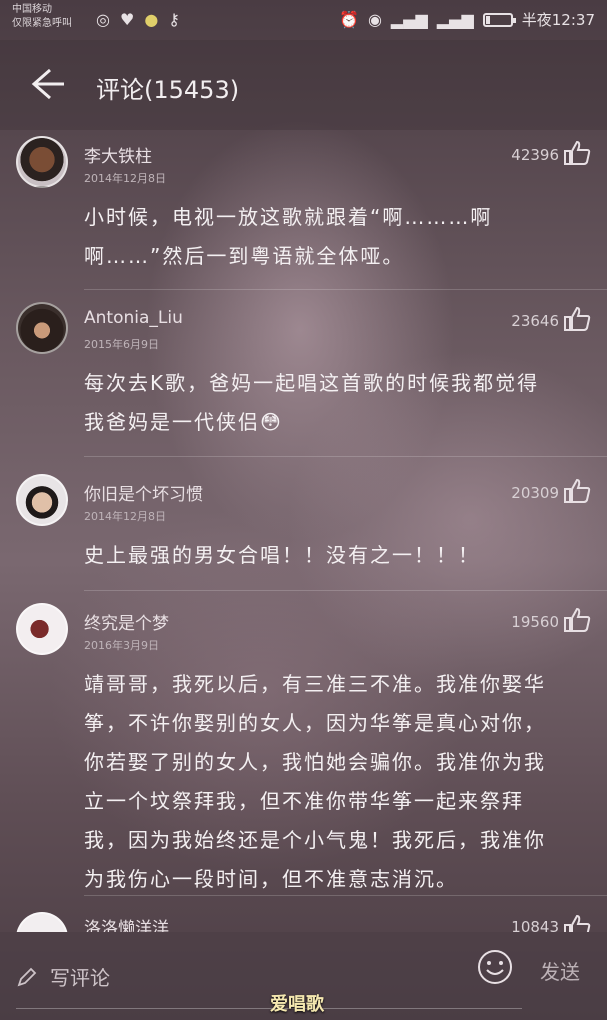  I want to click on comment-line: 啊……”然后一到粤语就全体哑。, so click(244, 256).